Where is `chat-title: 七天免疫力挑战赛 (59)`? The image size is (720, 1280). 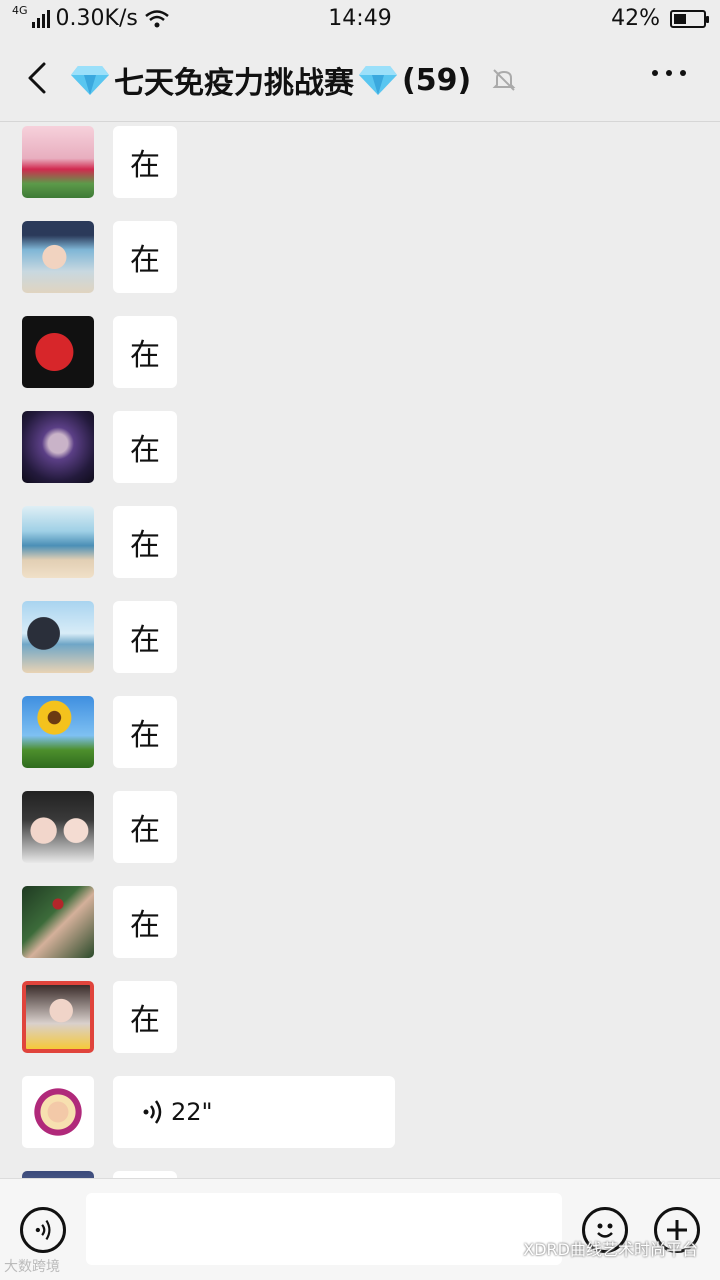
chat-title: 七天免疫力挑战赛 (59) is located at coordinates (293, 80).